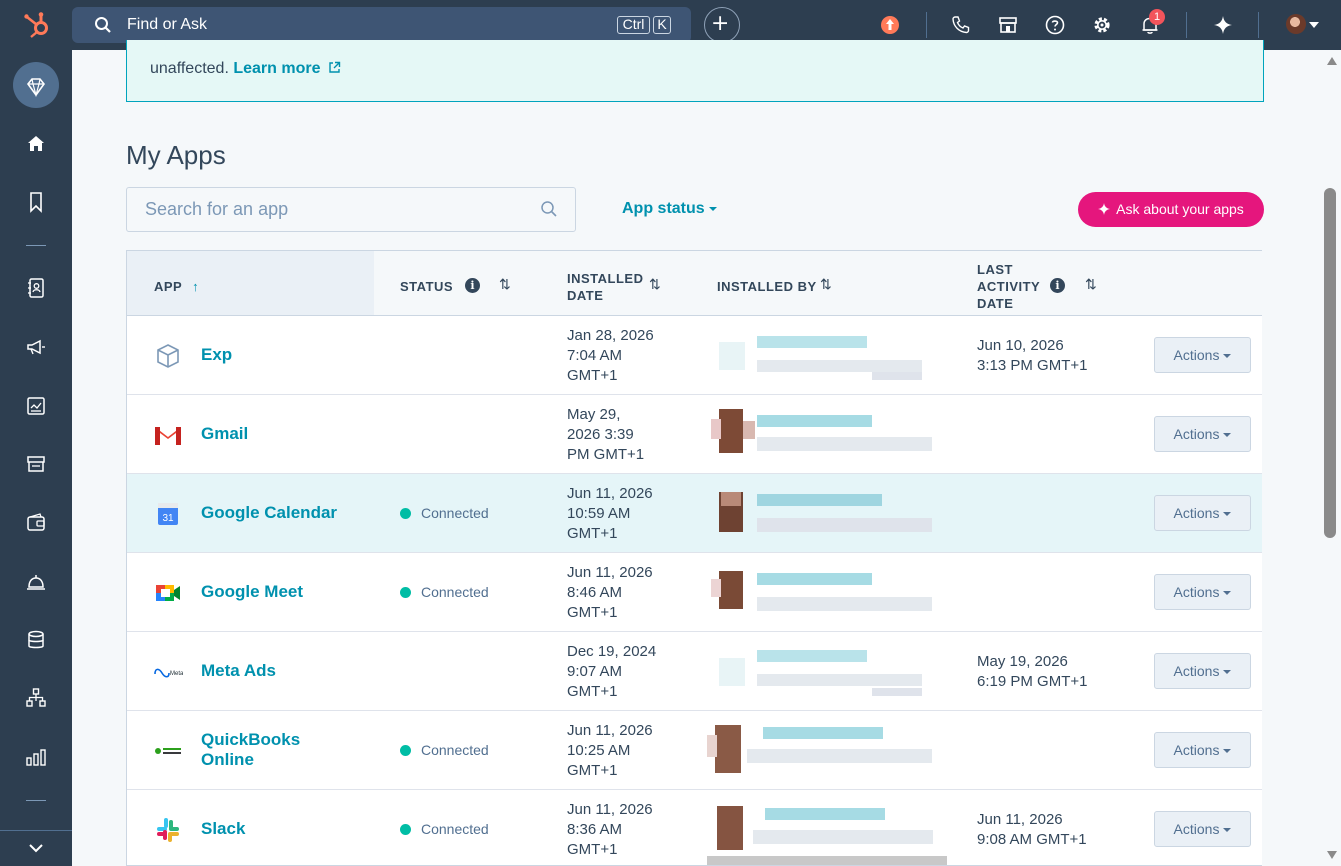 The image size is (1341, 866). What do you see at coordinates (276, 68) in the screenshot?
I see `learn-more-link: Learn more` at bounding box center [276, 68].